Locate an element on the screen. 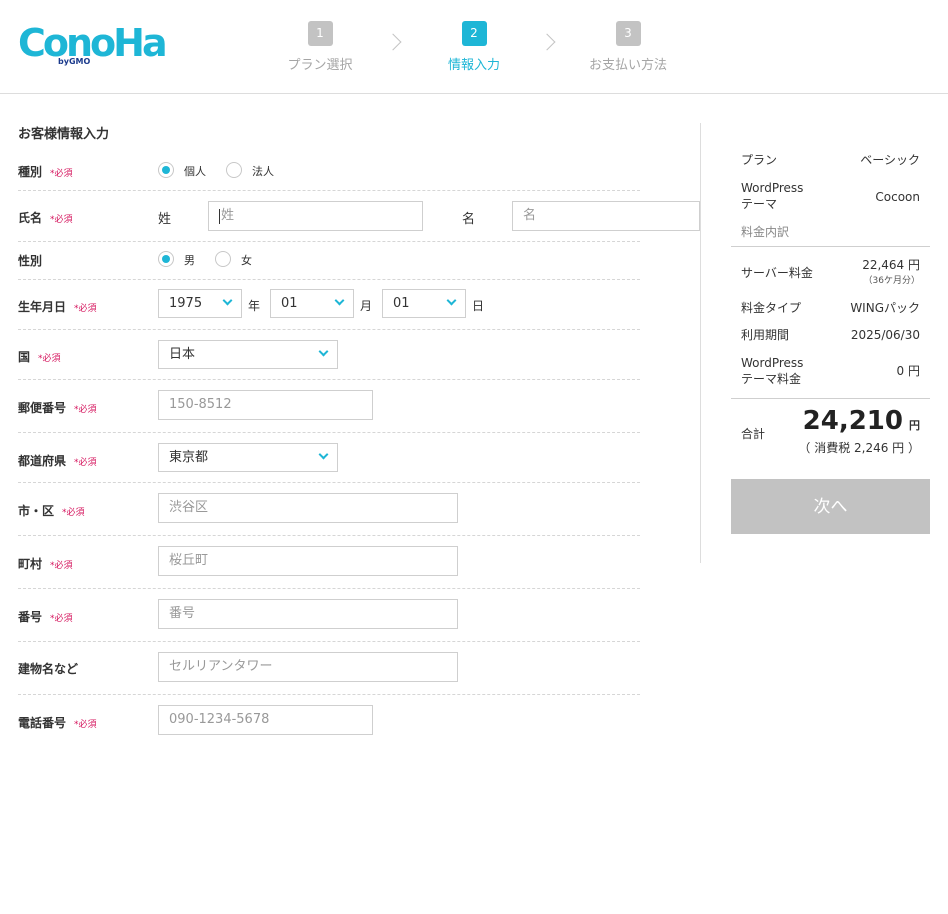  field-label: 国 *必須 is located at coordinates (39, 357).